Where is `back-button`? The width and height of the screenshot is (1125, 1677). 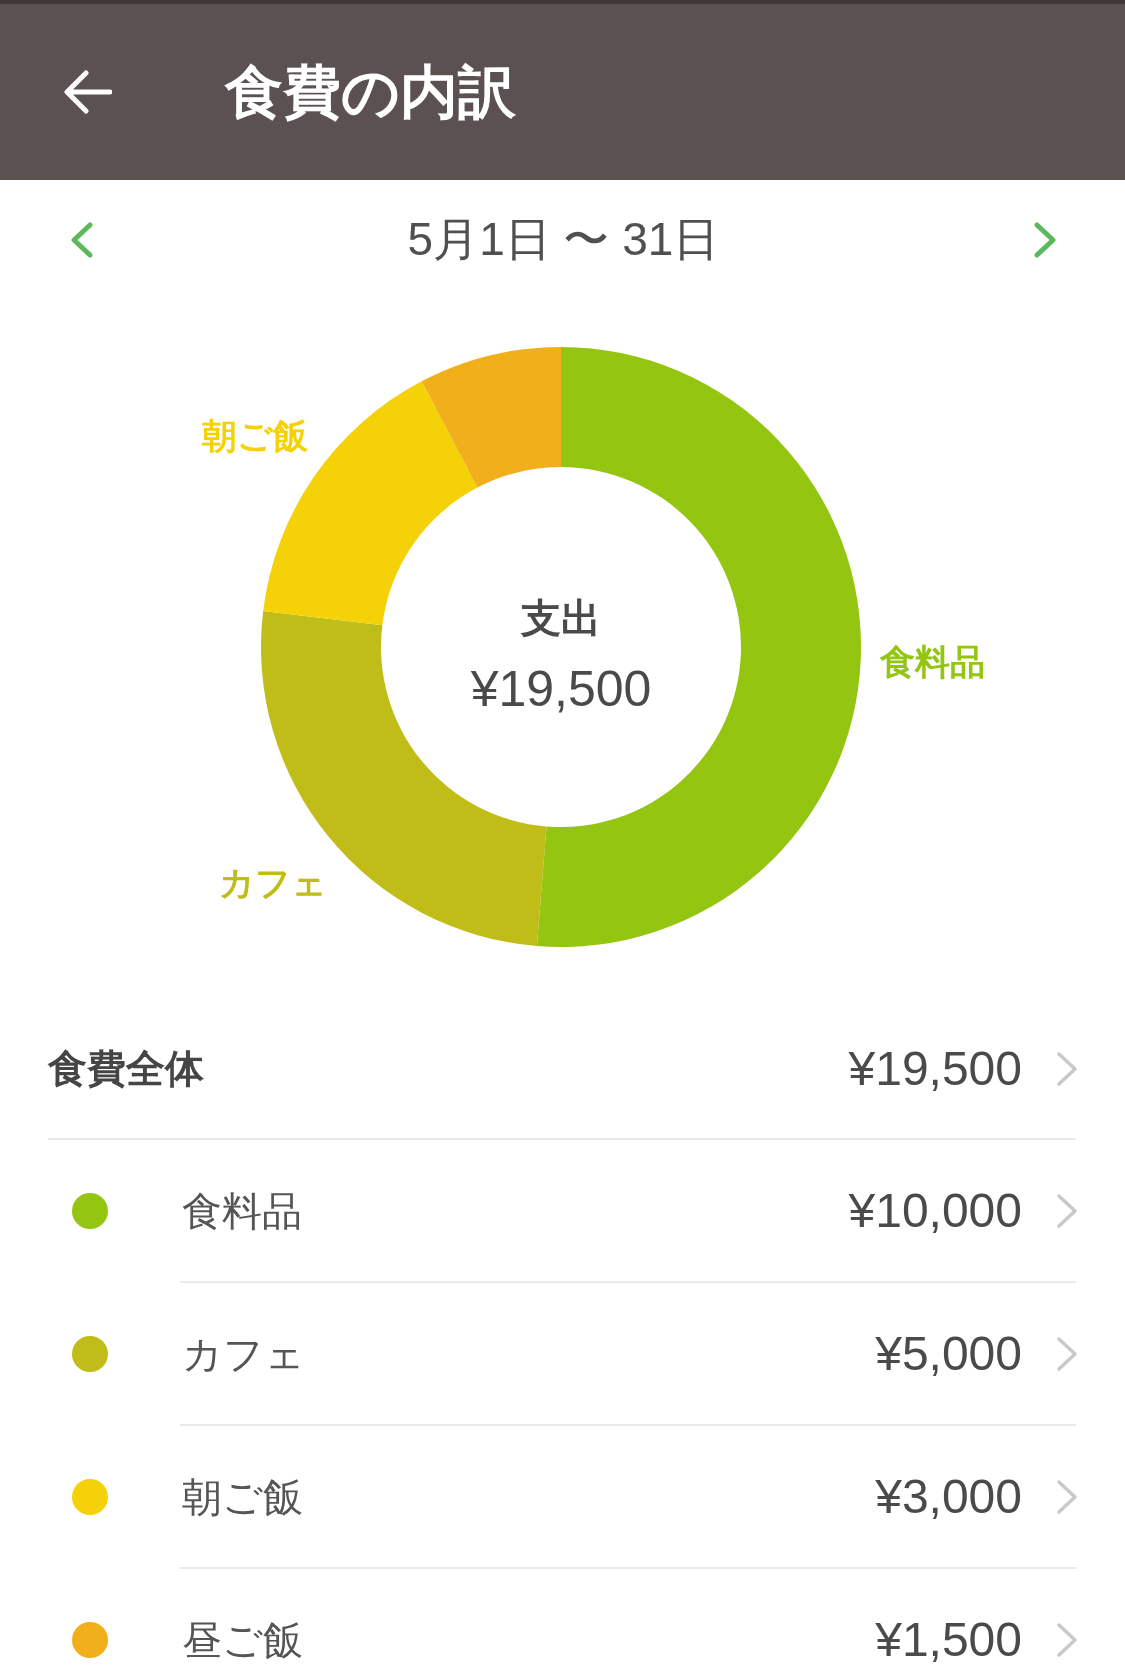 back-button is located at coordinates (88, 92).